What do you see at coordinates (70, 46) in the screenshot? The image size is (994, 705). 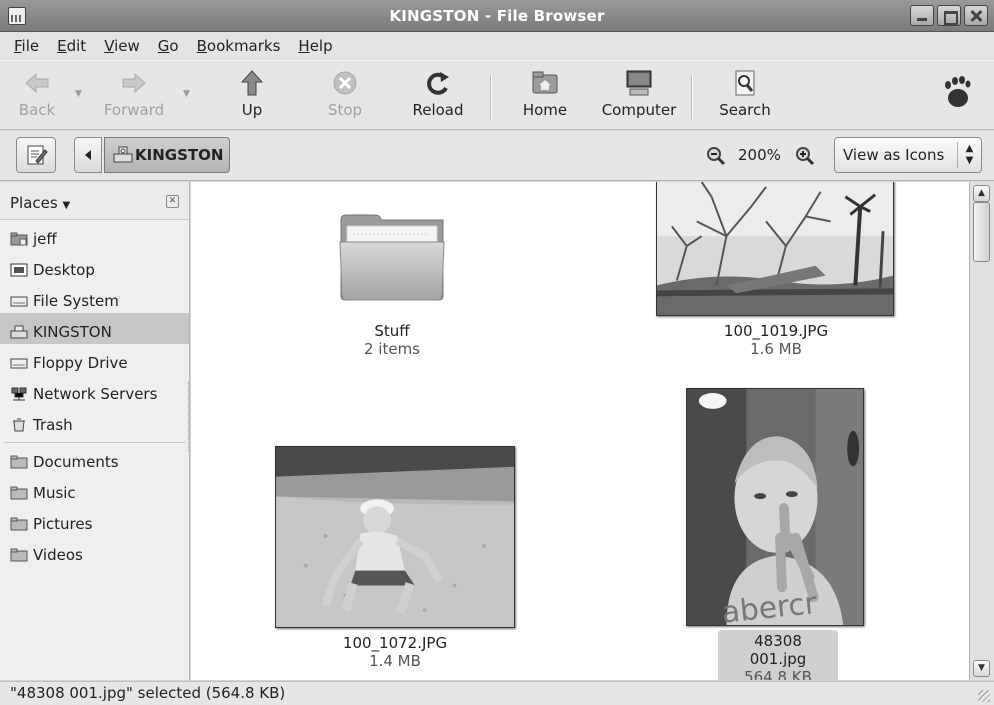 I see `menu-edit: Edit` at bounding box center [70, 46].